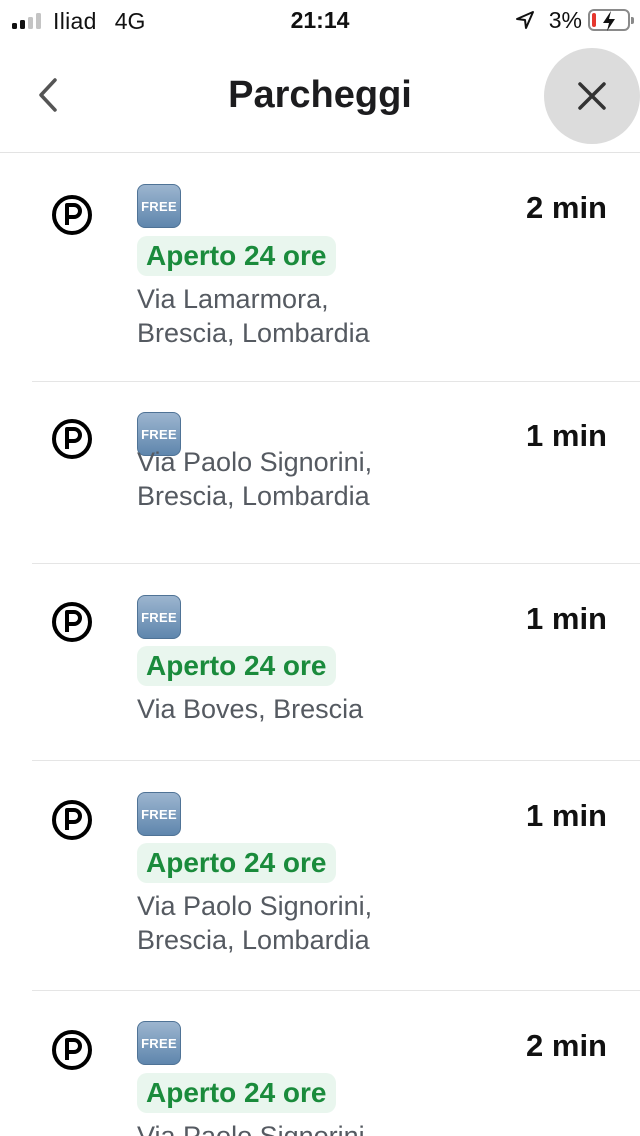  I want to click on parking-address: Via Lamarmora, Brescia, Lombardia, so click(357, 316).